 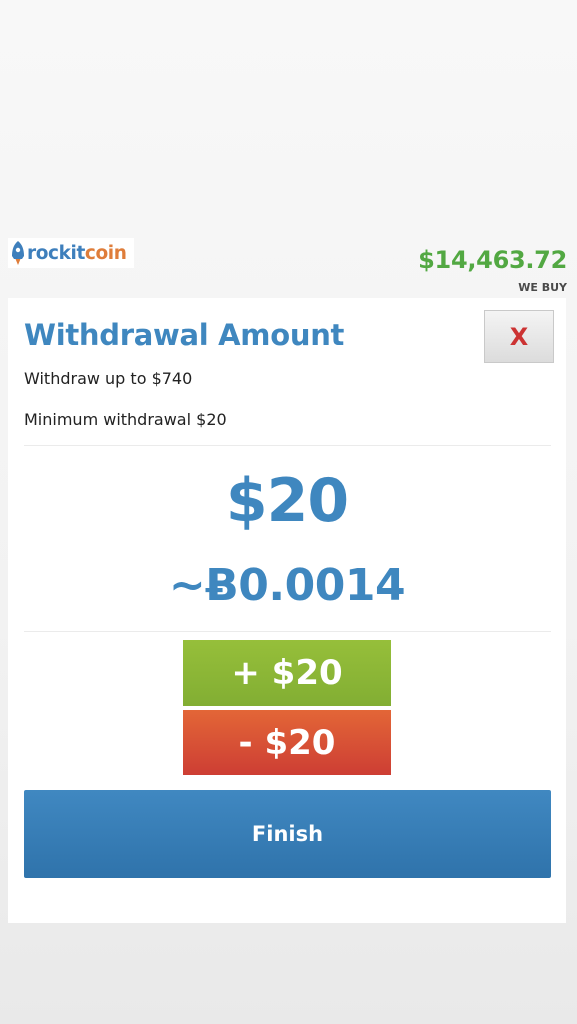 What do you see at coordinates (542, 287) in the screenshot?
I see `price-label: WE BUY` at bounding box center [542, 287].